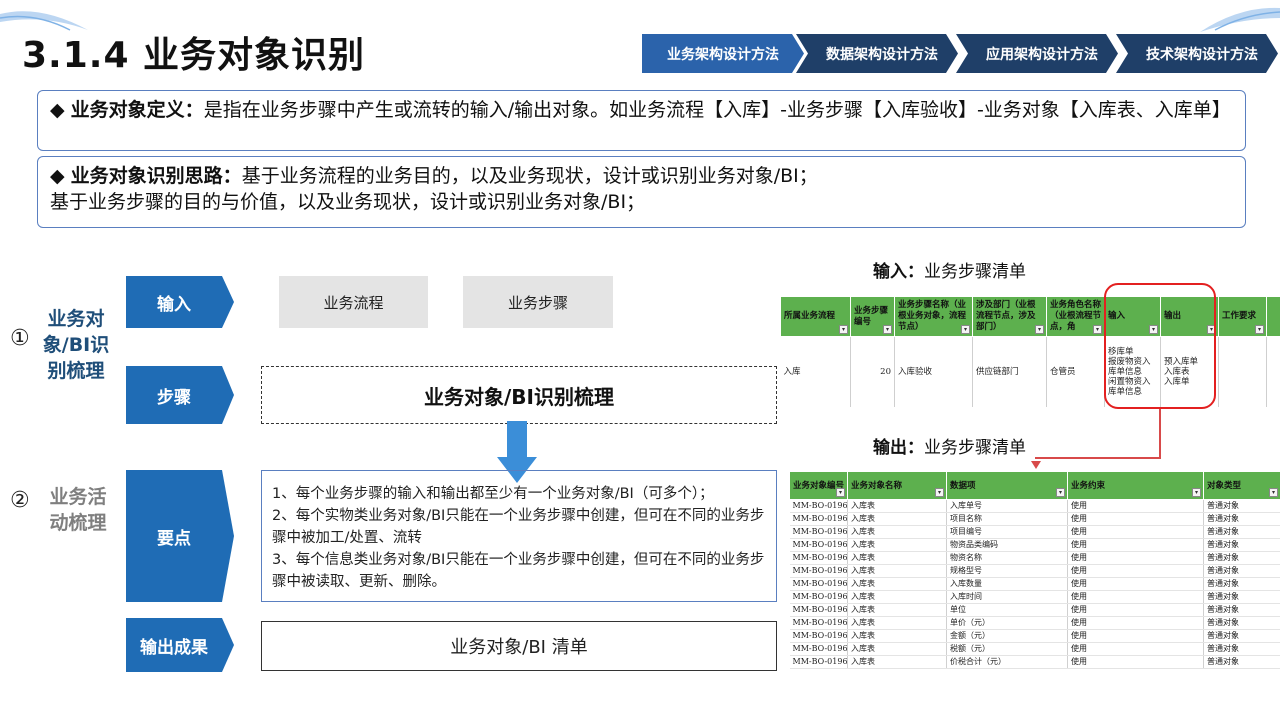 The height and width of the screenshot is (720, 1280). I want to click on cell-role: 仓管员, so click(1075, 371).